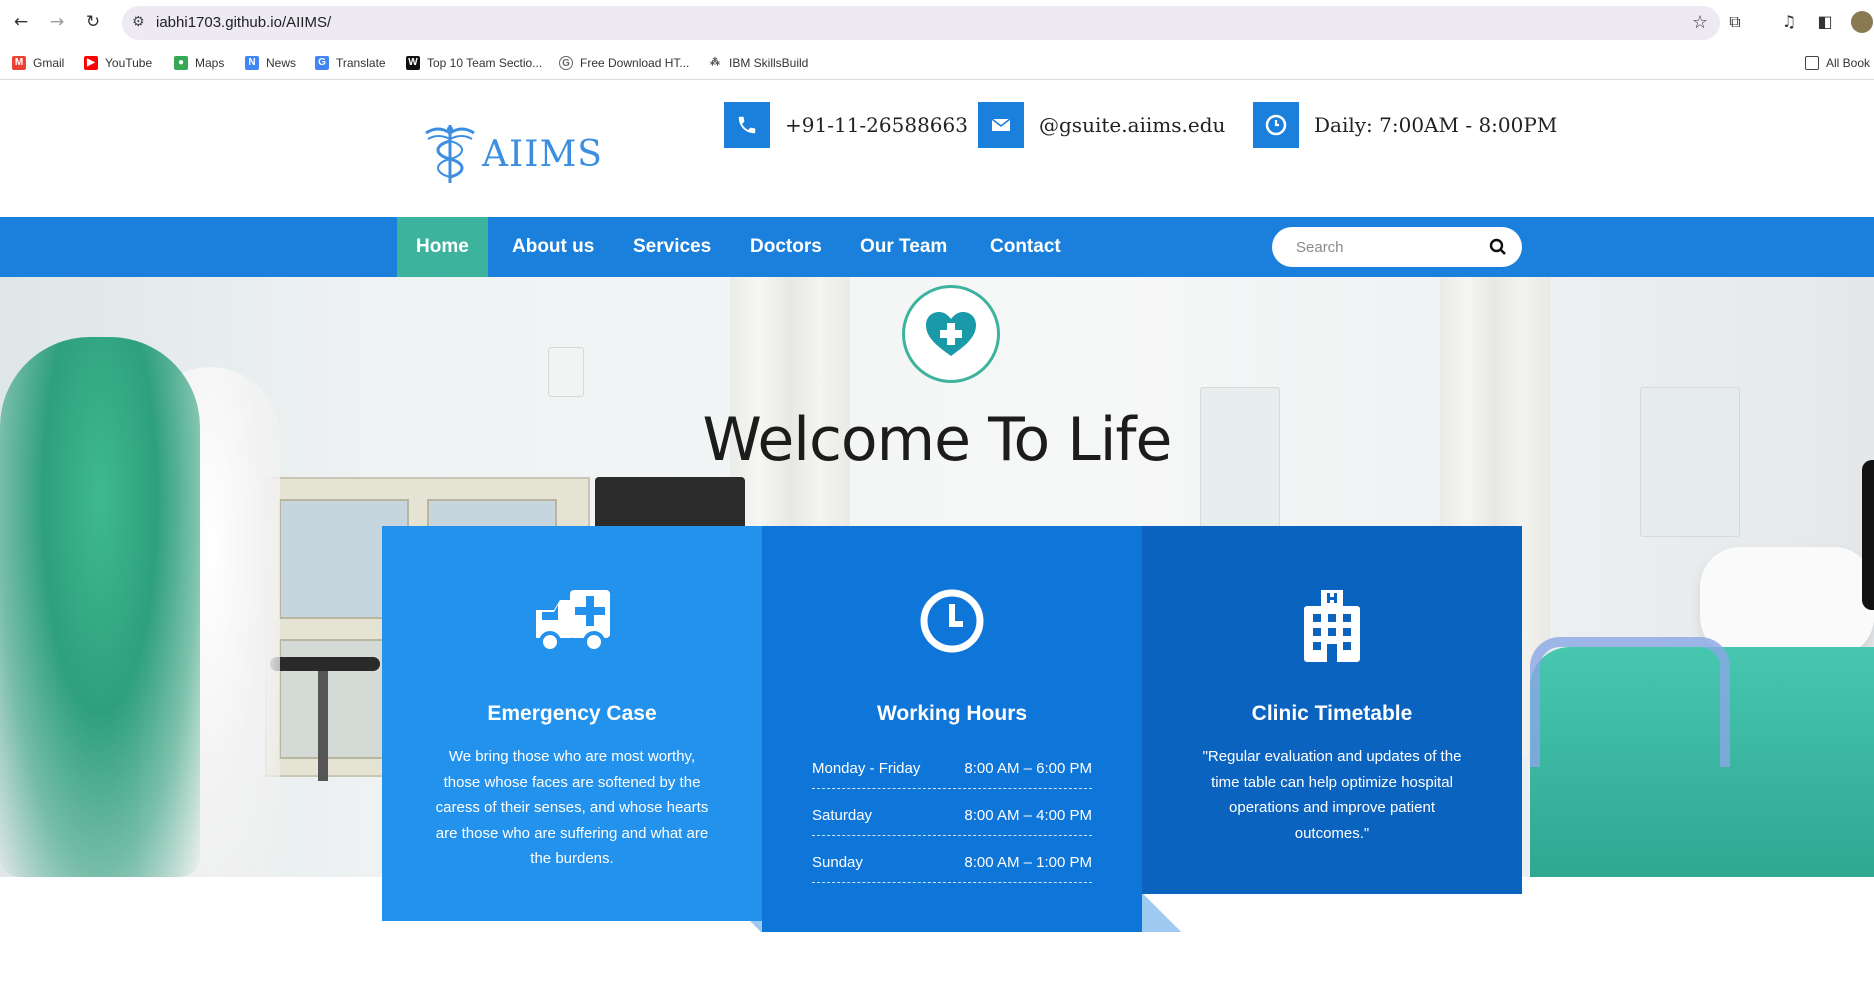  I want to click on ibm-icon: ⁂, so click(715, 63).